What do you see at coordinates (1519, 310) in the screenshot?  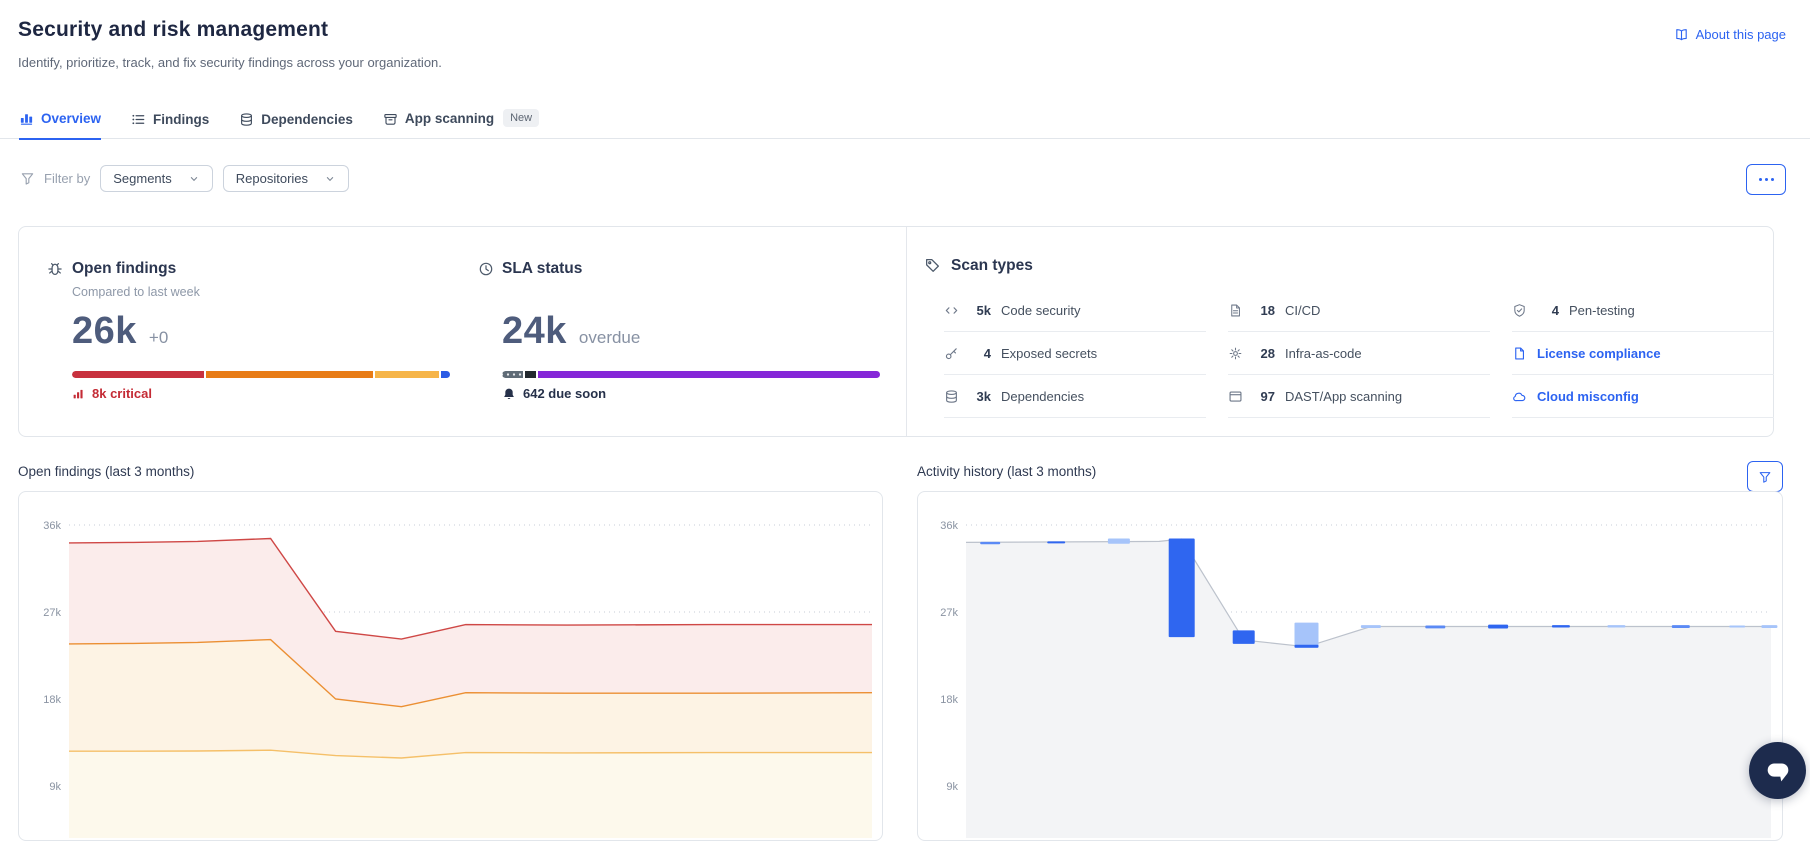 I see `shield-check-icon` at bounding box center [1519, 310].